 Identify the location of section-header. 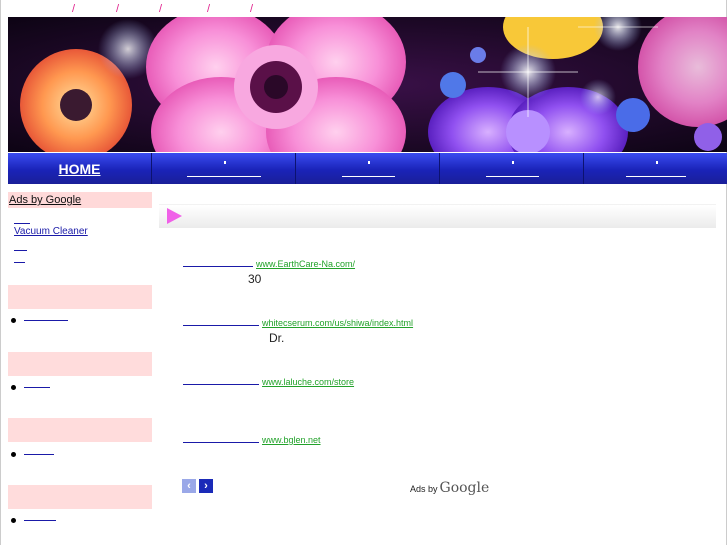
(437, 216).